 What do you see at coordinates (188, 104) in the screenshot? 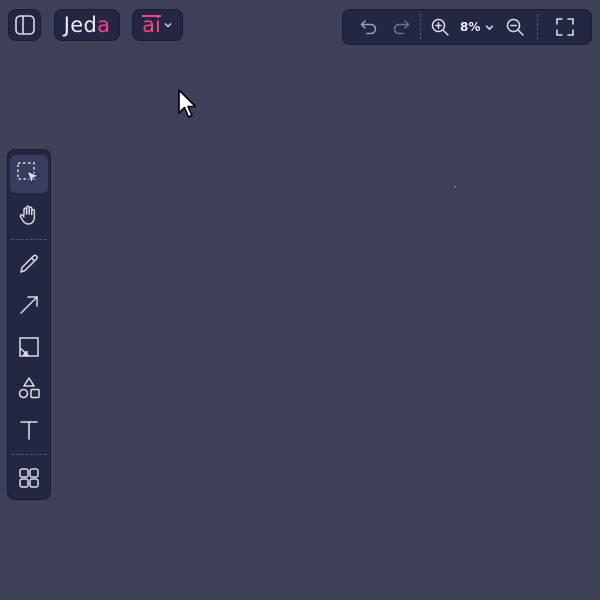
I see `mouse-cursor-icon` at bounding box center [188, 104].